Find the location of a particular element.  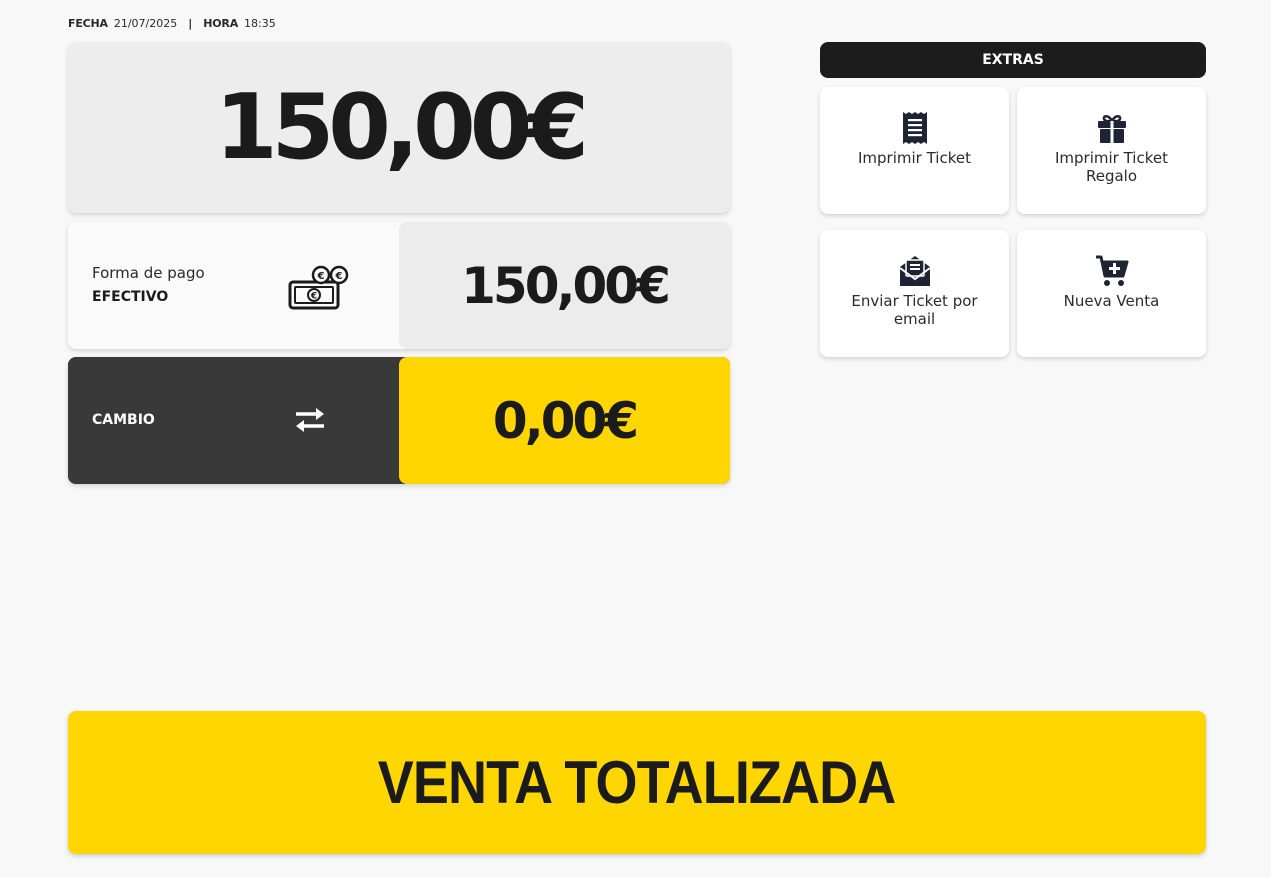

total-amount: 150,00€ is located at coordinates (402, 127).